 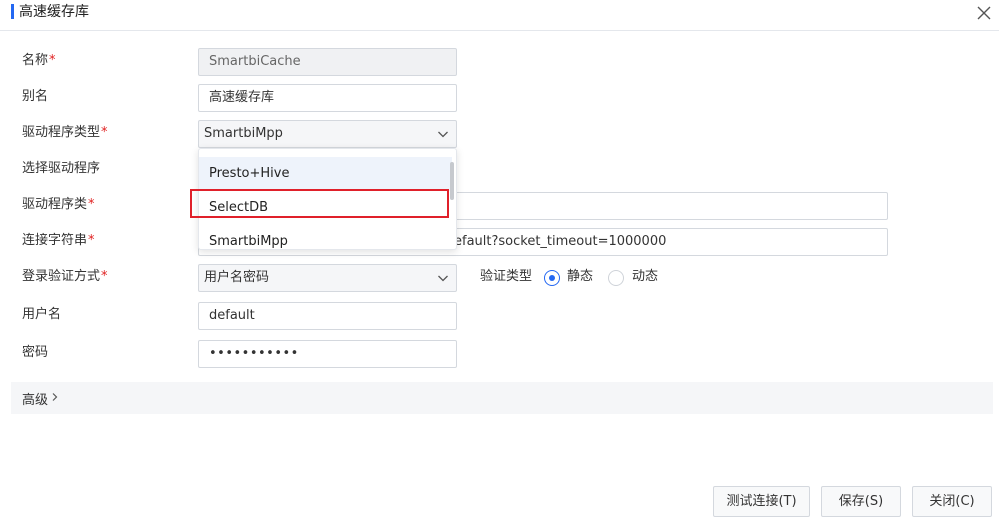 What do you see at coordinates (645, 276) in the screenshot?
I see `radio-dynamic-label: 动态` at bounding box center [645, 276].